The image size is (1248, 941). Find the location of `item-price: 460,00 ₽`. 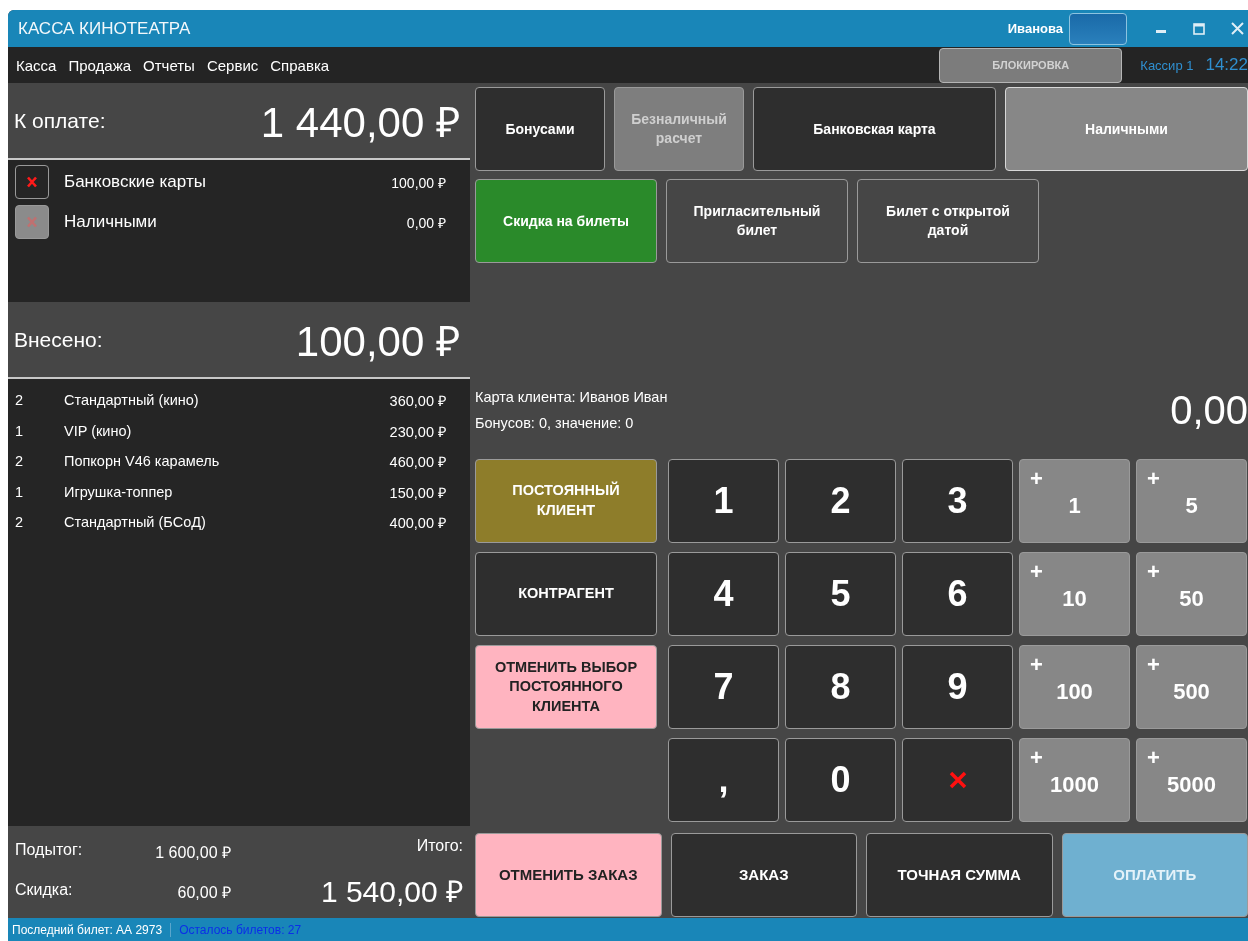

item-price: 460,00 ₽ is located at coordinates (417, 462).